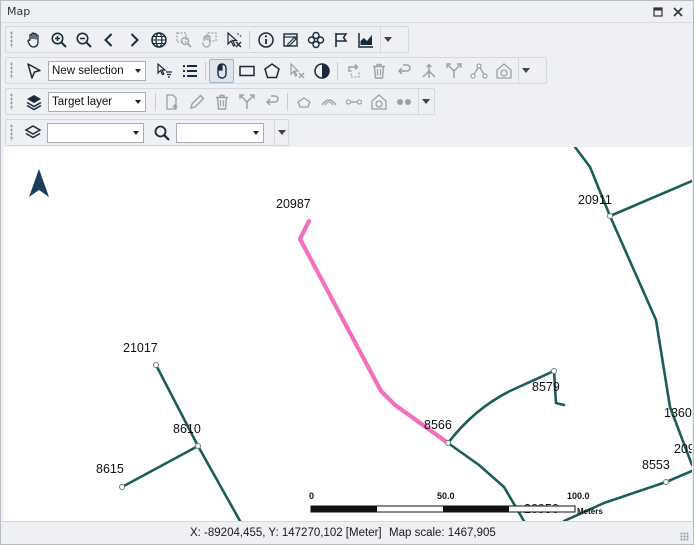 This screenshot has height=545, width=694. Describe the element at coordinates (97, 101) in the screenshot. I see `target-layer-select: Target layer` at that location.